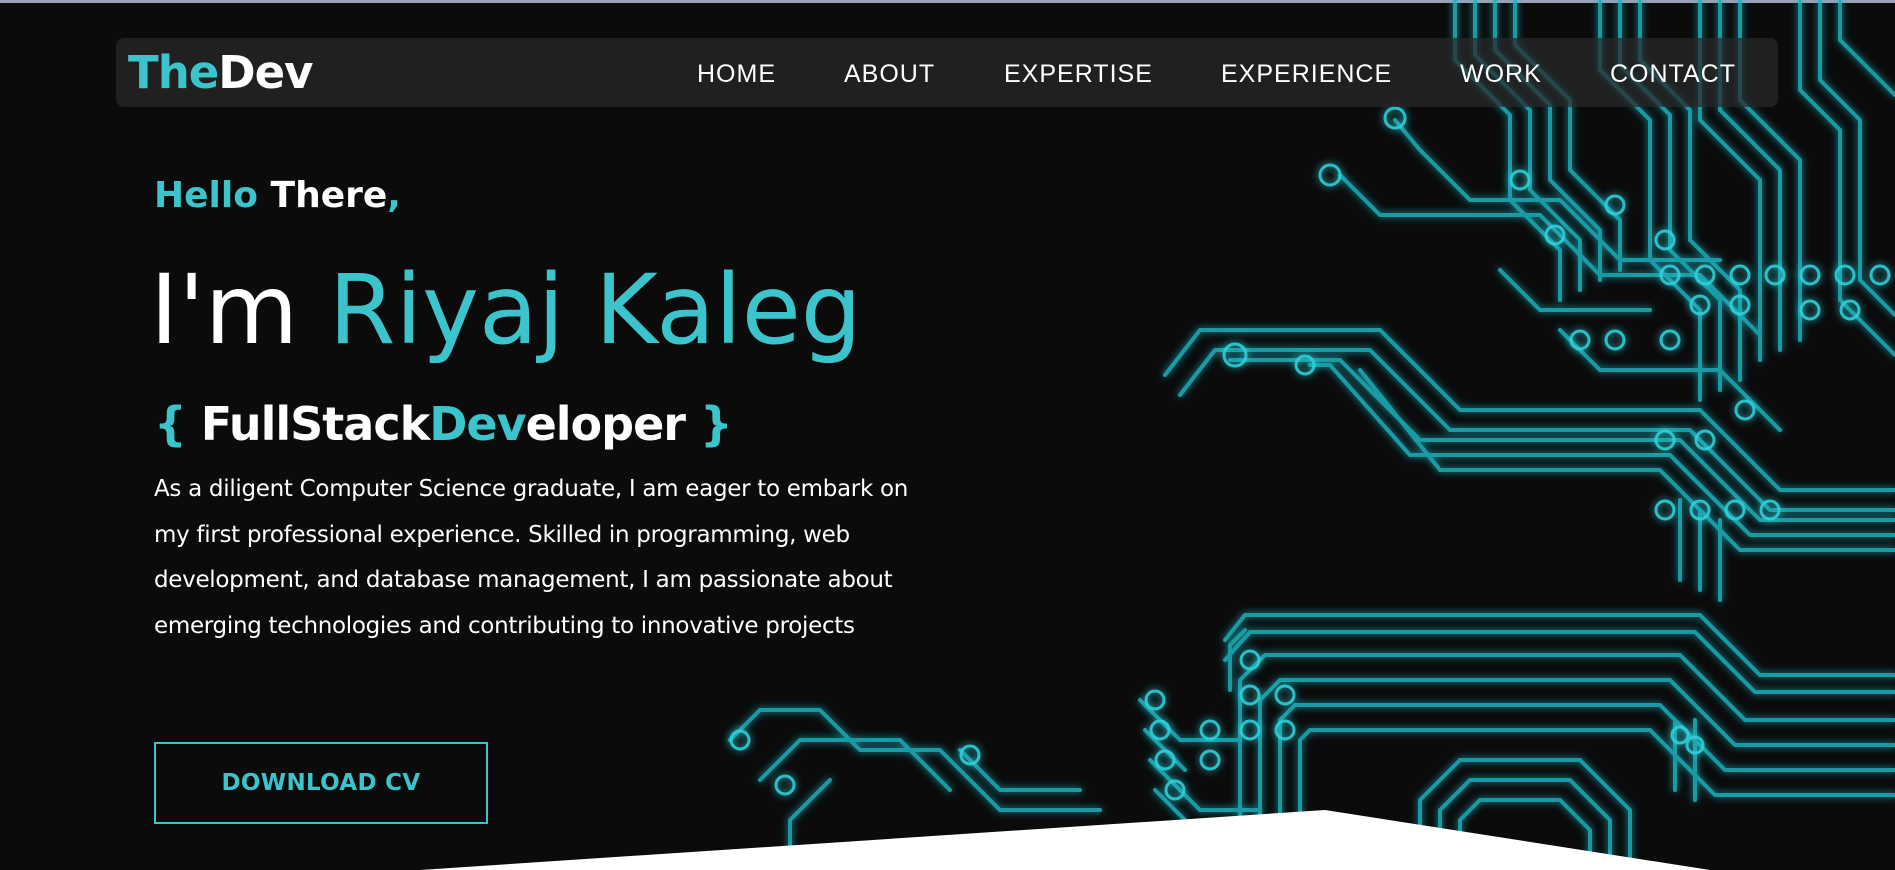 This screenshot has height=870, width=1895. I want to click on role-title: { FullStackDeveloper }, so click(443, 424).